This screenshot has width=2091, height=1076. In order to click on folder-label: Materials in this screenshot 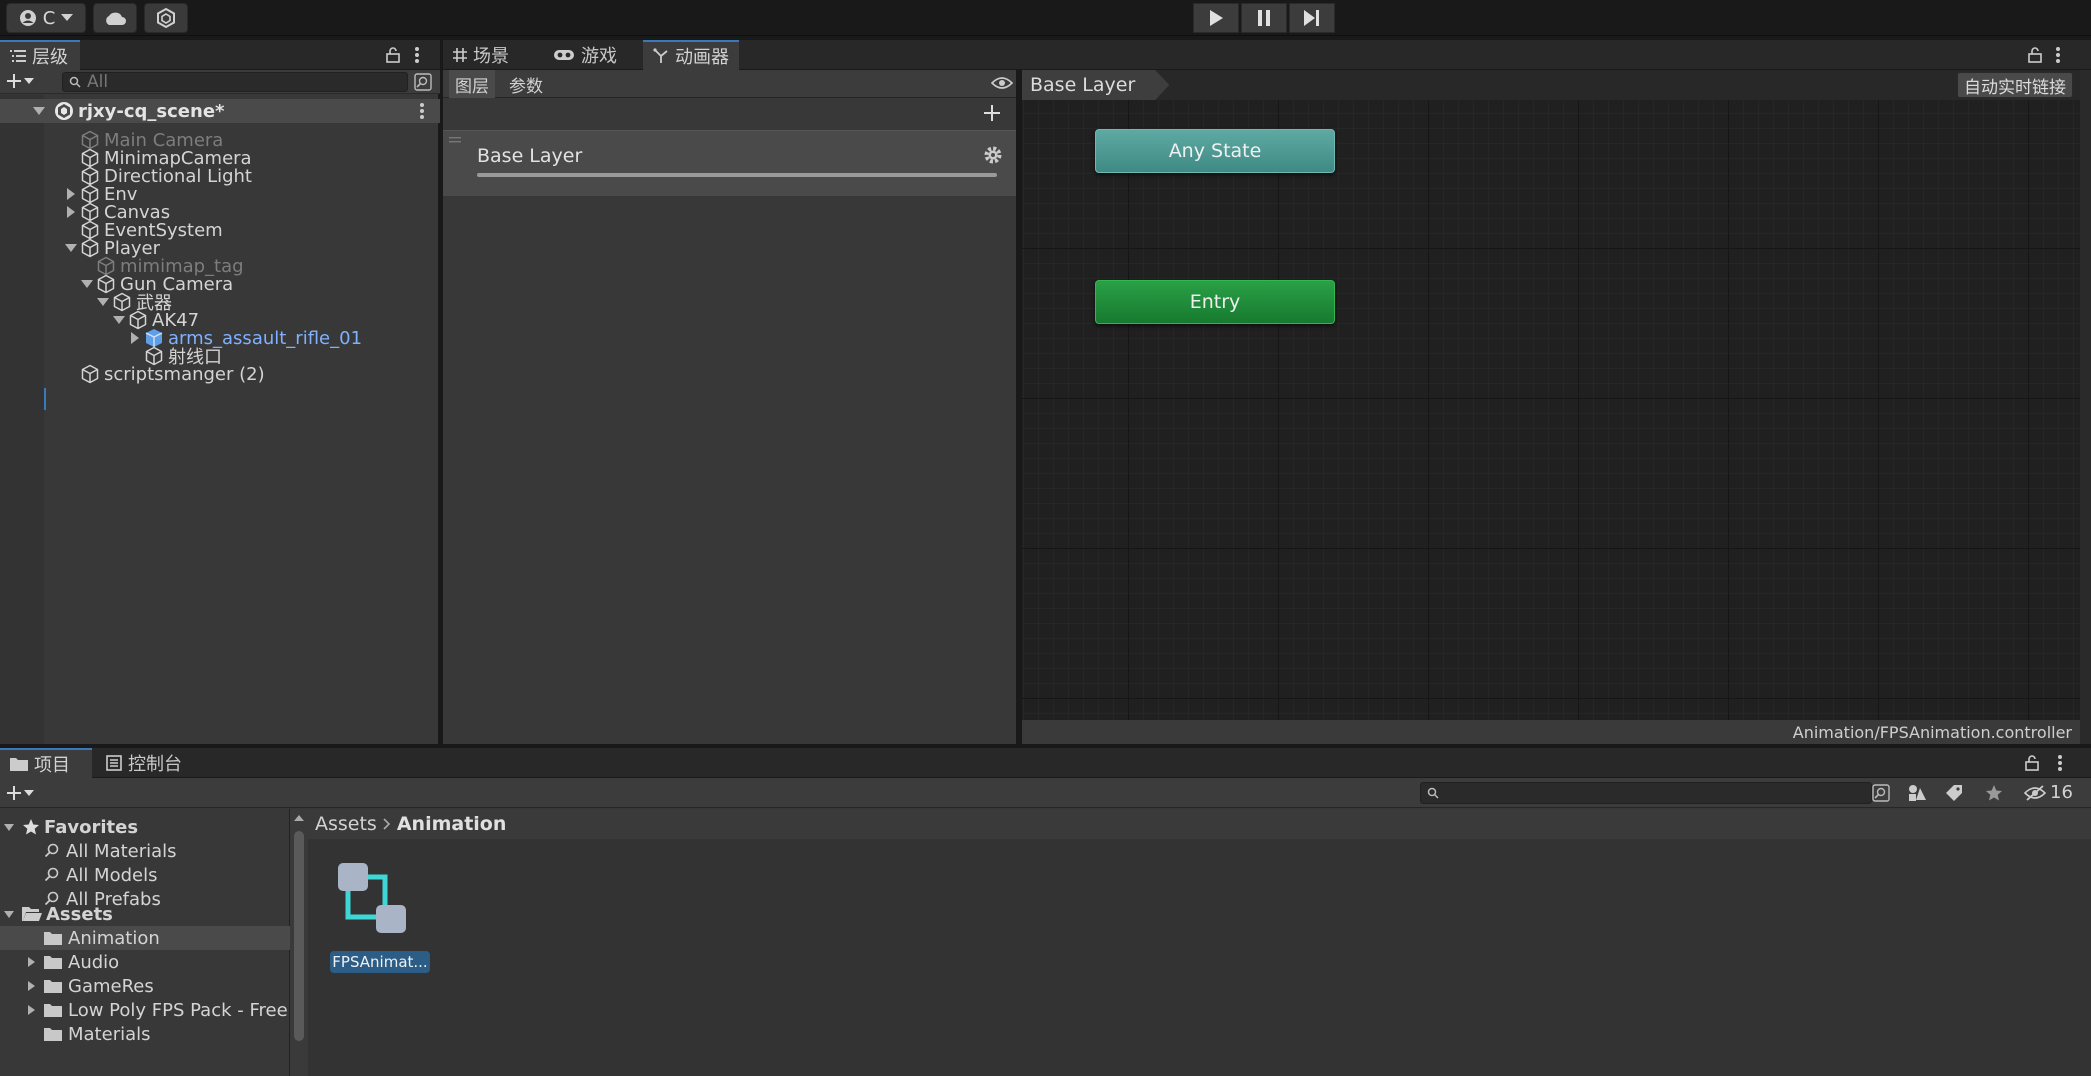, I will do `click(109, 1034)`.